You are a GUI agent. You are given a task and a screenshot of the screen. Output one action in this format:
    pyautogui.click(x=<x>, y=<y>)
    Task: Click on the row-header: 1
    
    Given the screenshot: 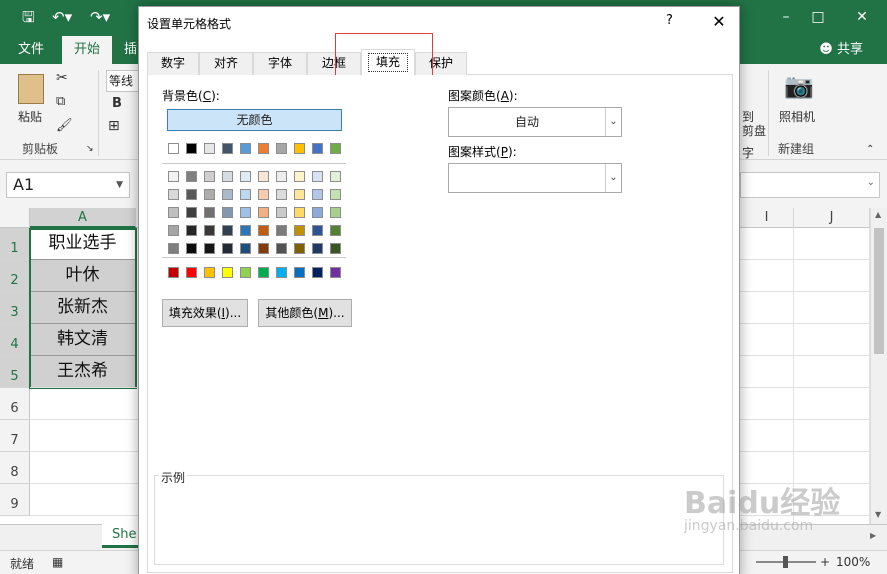 What is the action you would take?
    pyautogui.click(x=15, y=244)
    